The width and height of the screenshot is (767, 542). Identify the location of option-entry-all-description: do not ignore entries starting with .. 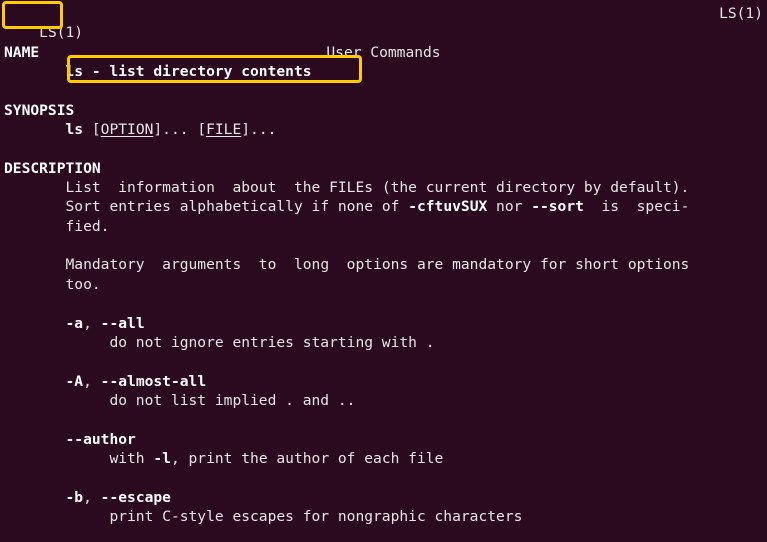
(383, 342).